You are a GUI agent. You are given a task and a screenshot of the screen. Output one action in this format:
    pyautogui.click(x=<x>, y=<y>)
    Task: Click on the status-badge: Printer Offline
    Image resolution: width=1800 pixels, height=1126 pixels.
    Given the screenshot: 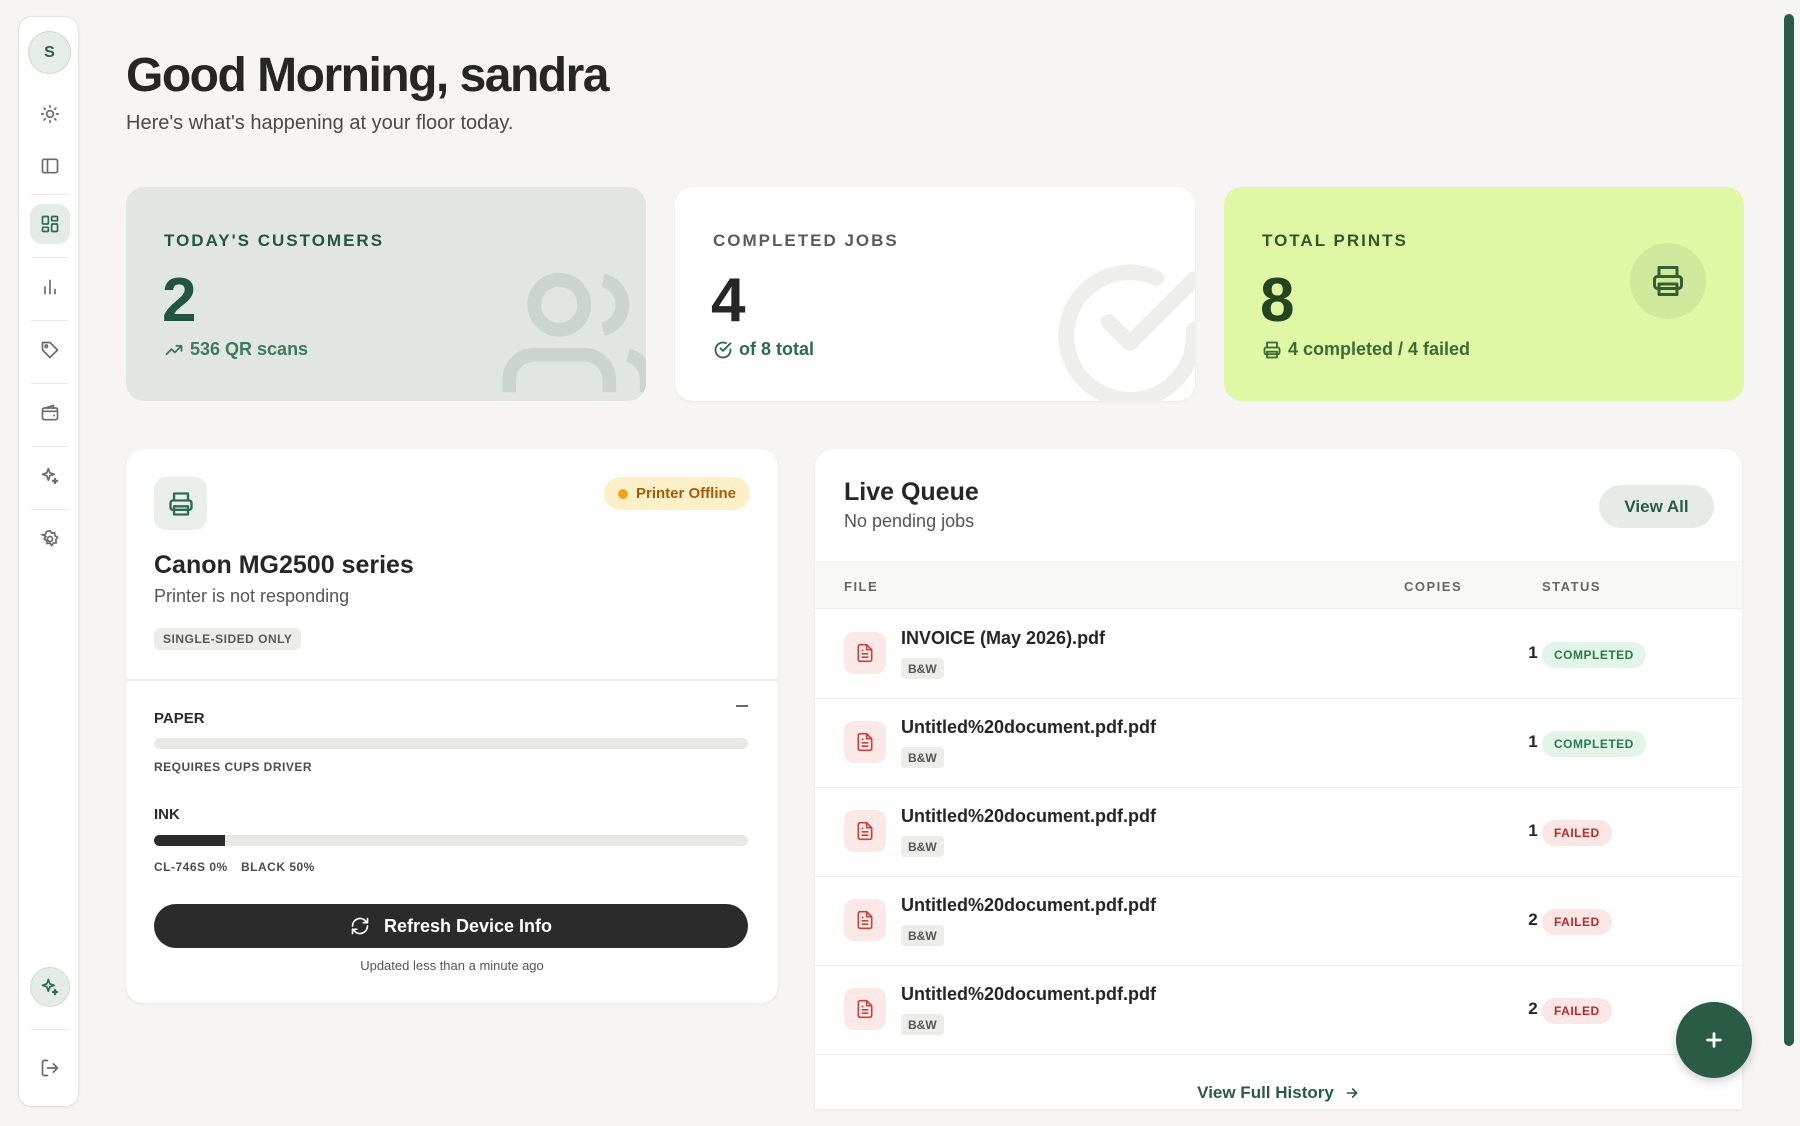 What is the action you would take?
    pyautogui.click(x=676, y=493)
    